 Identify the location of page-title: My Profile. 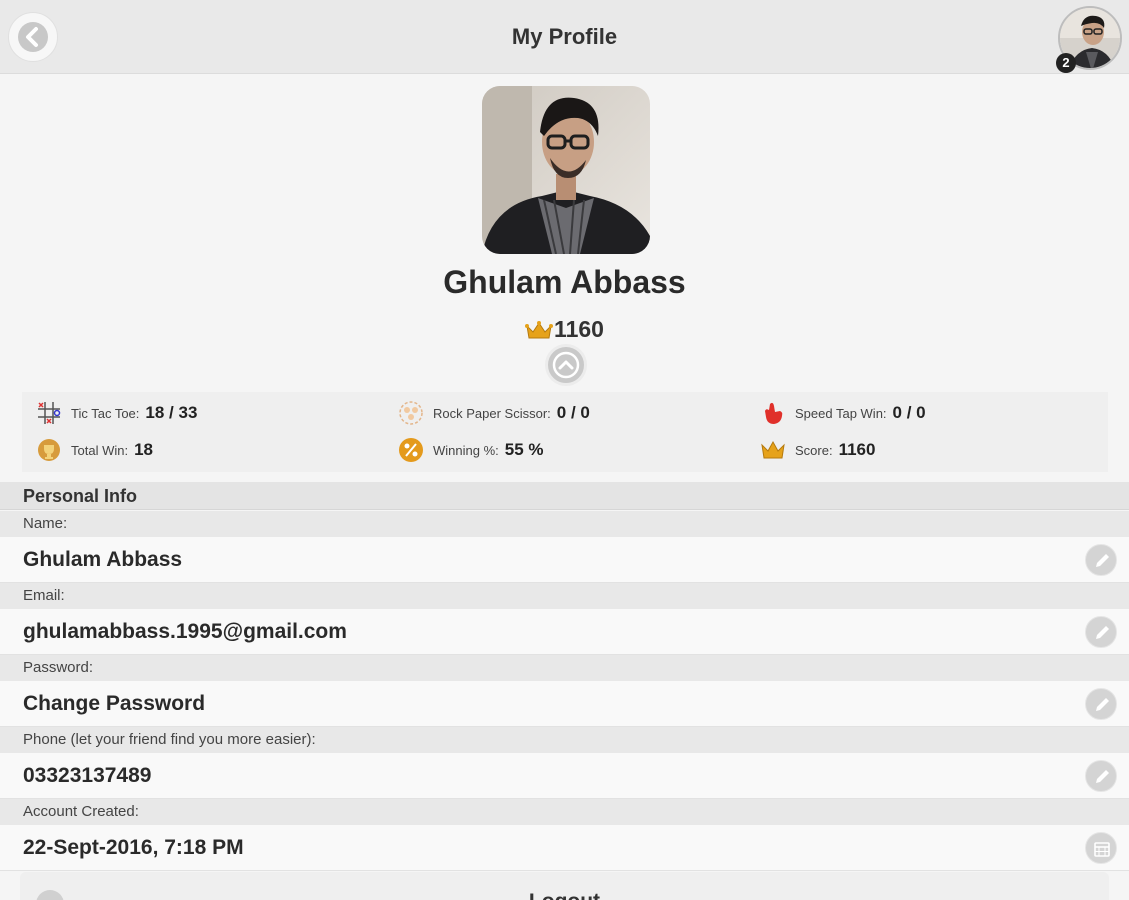
(564, 36).